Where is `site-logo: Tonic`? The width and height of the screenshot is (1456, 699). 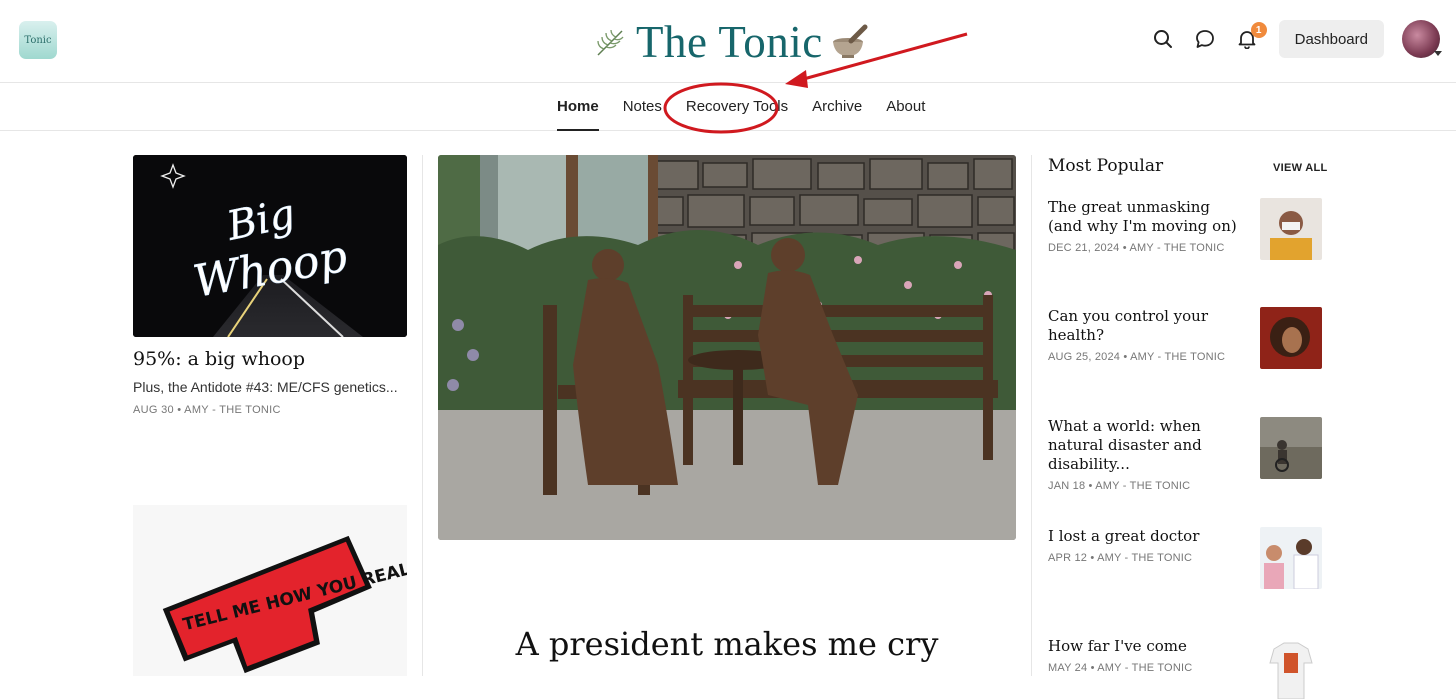
site-logo: Tonic is located at coordinates (38, 40).